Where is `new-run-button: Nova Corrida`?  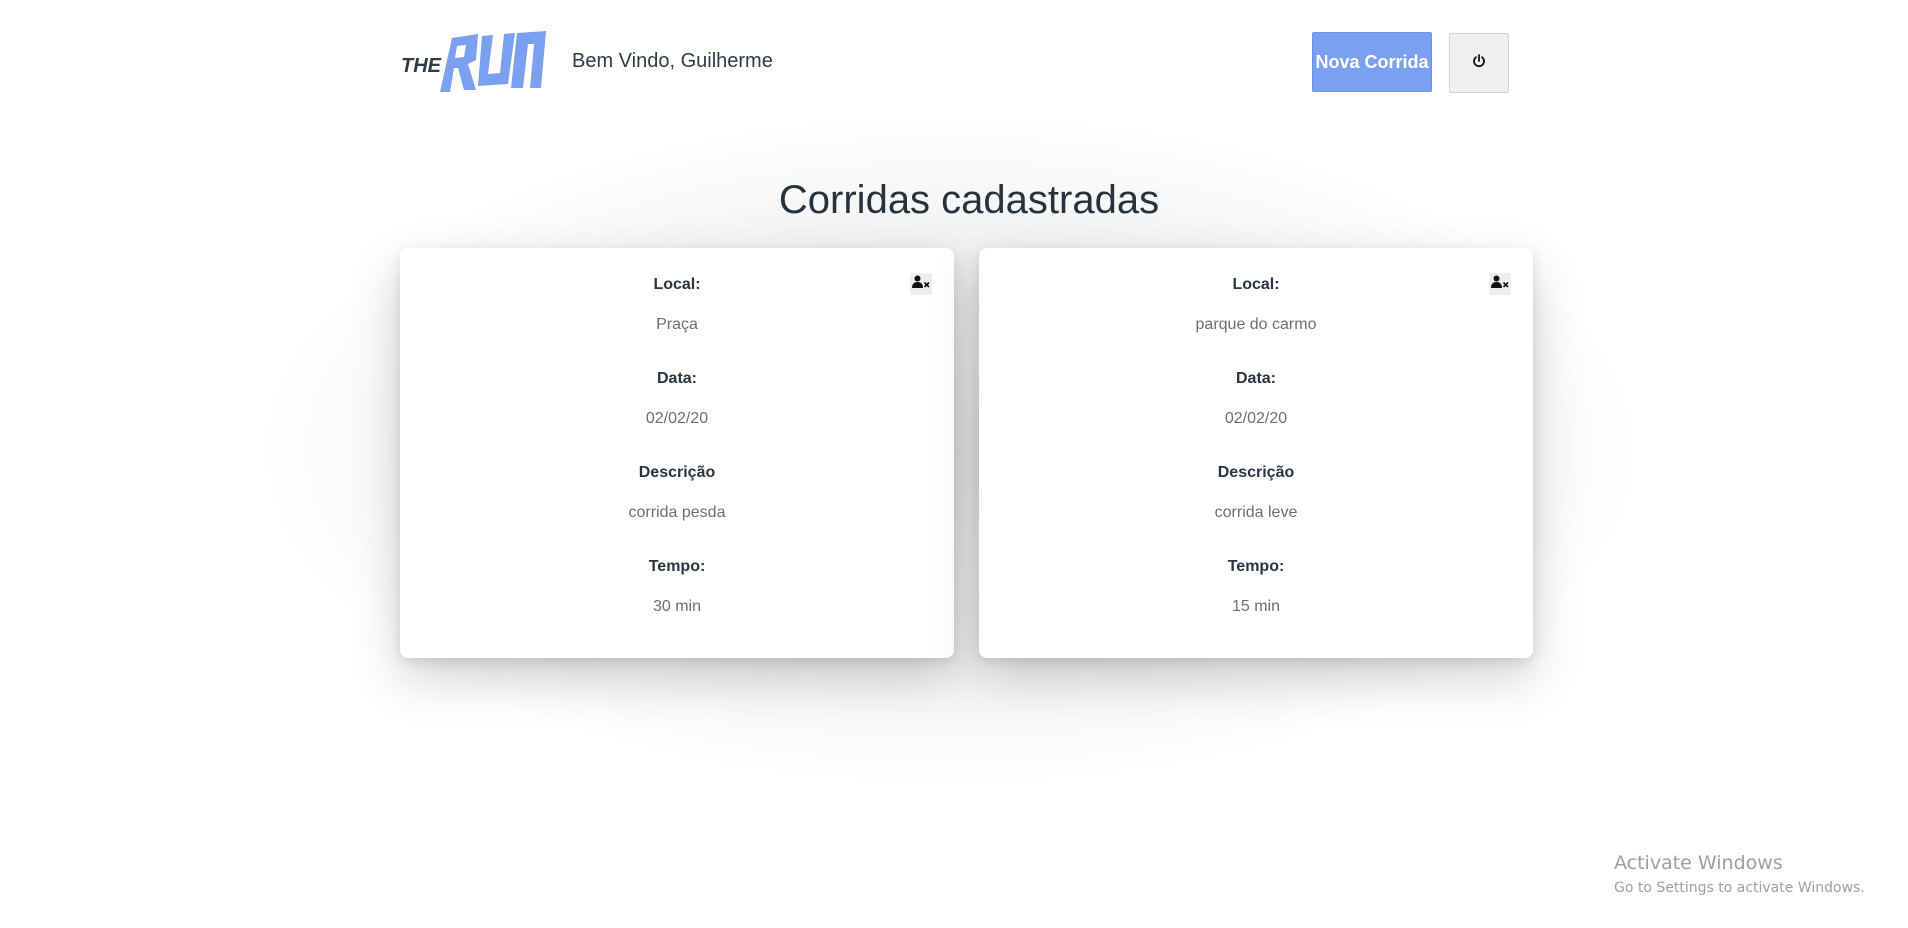 new-run-button: Nova Corrida is located at coordinates (1372, 62).